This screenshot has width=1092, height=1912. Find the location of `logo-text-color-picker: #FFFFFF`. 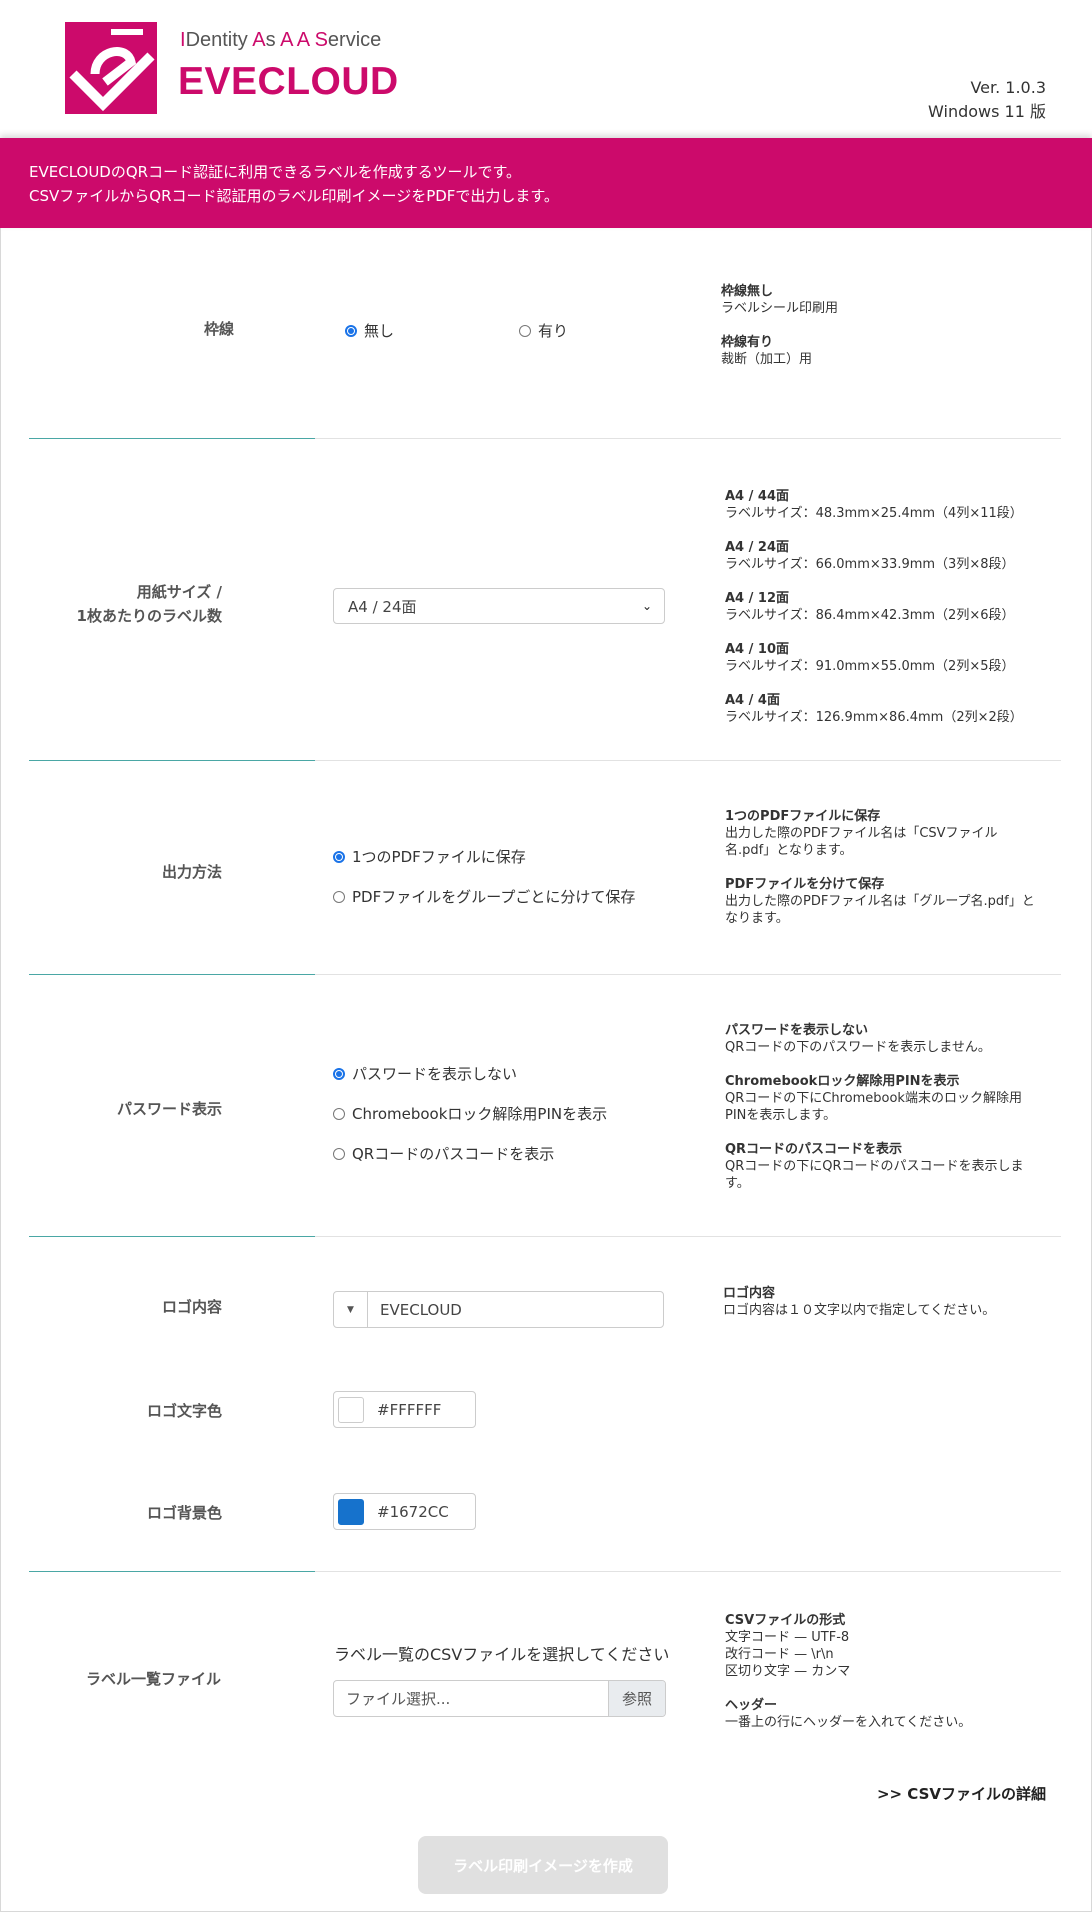

logo-text-color-picker: #FFFFFF is located at coordinates (404, 1409).